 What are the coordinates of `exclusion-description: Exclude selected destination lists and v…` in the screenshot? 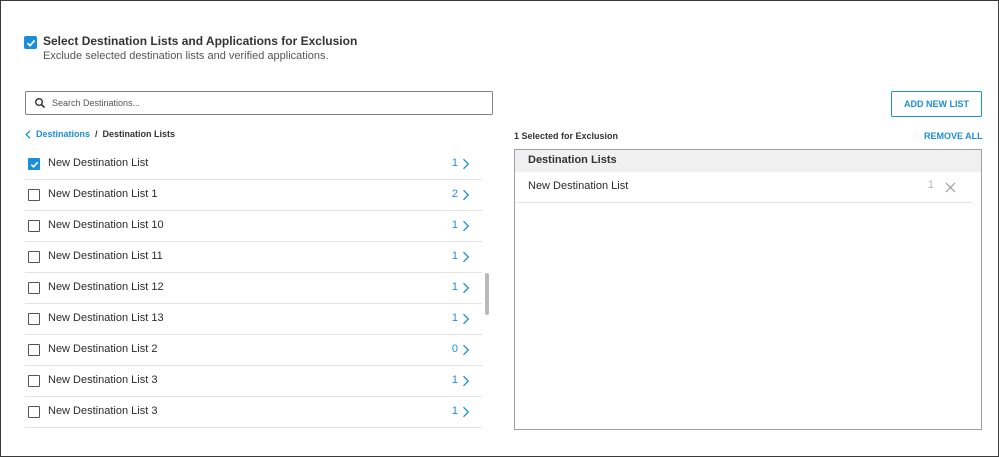 It's located at (186, 56).